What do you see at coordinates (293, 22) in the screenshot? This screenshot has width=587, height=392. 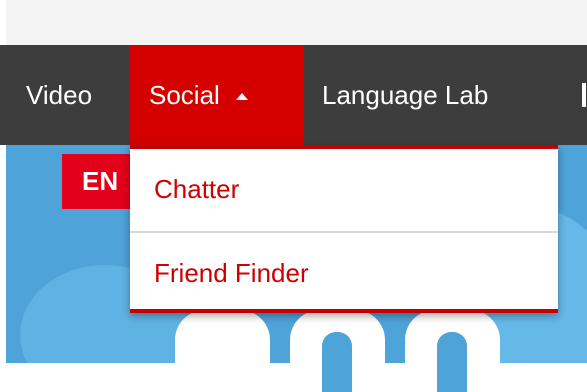 I see `top-strip` at bounding box center [293, 22].